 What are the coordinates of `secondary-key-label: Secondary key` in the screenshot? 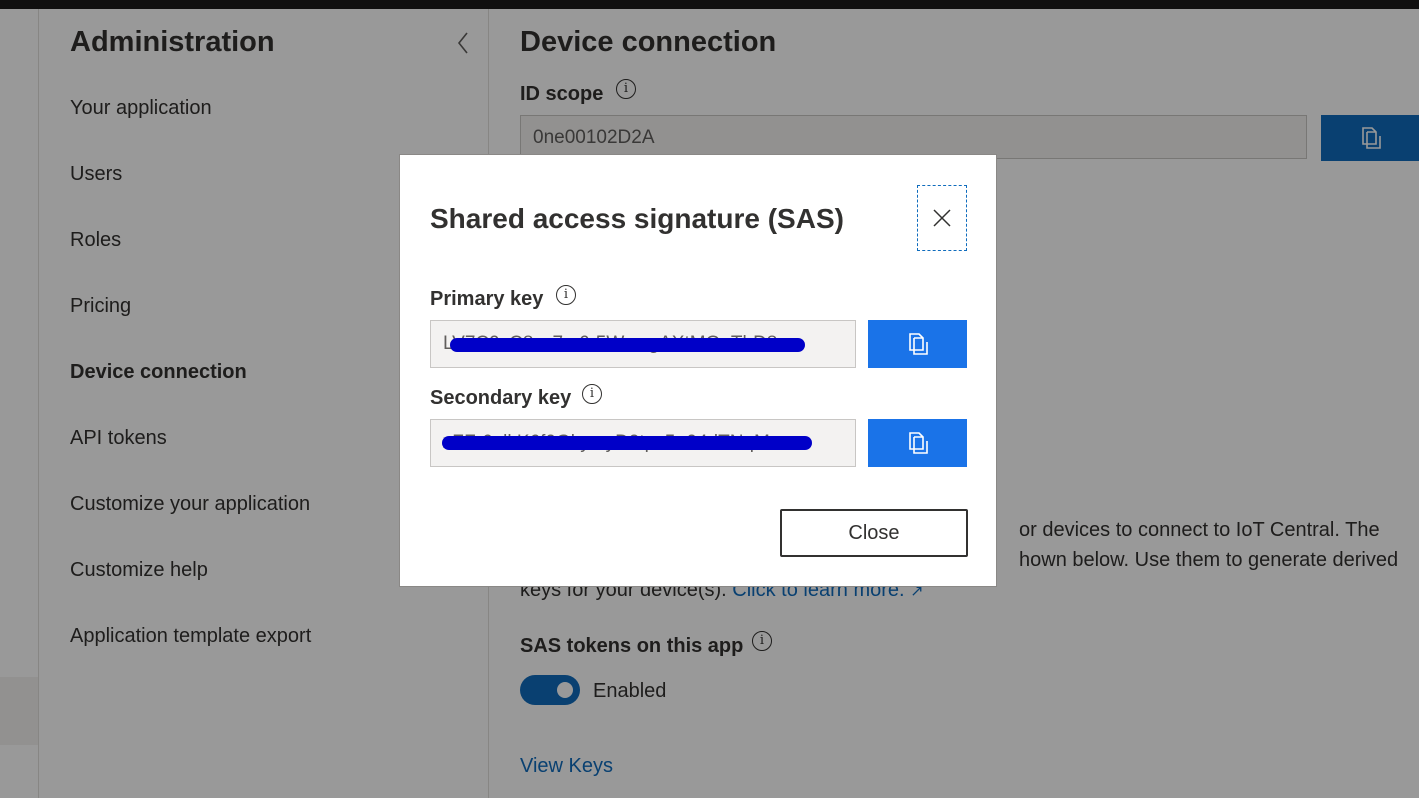 It's located at (501, 398).